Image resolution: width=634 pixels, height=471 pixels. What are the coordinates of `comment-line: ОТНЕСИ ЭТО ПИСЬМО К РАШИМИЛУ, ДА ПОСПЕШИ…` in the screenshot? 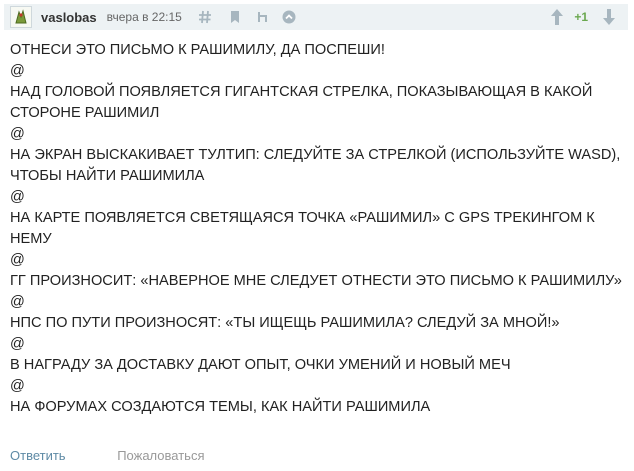 It's located at (197, 50).